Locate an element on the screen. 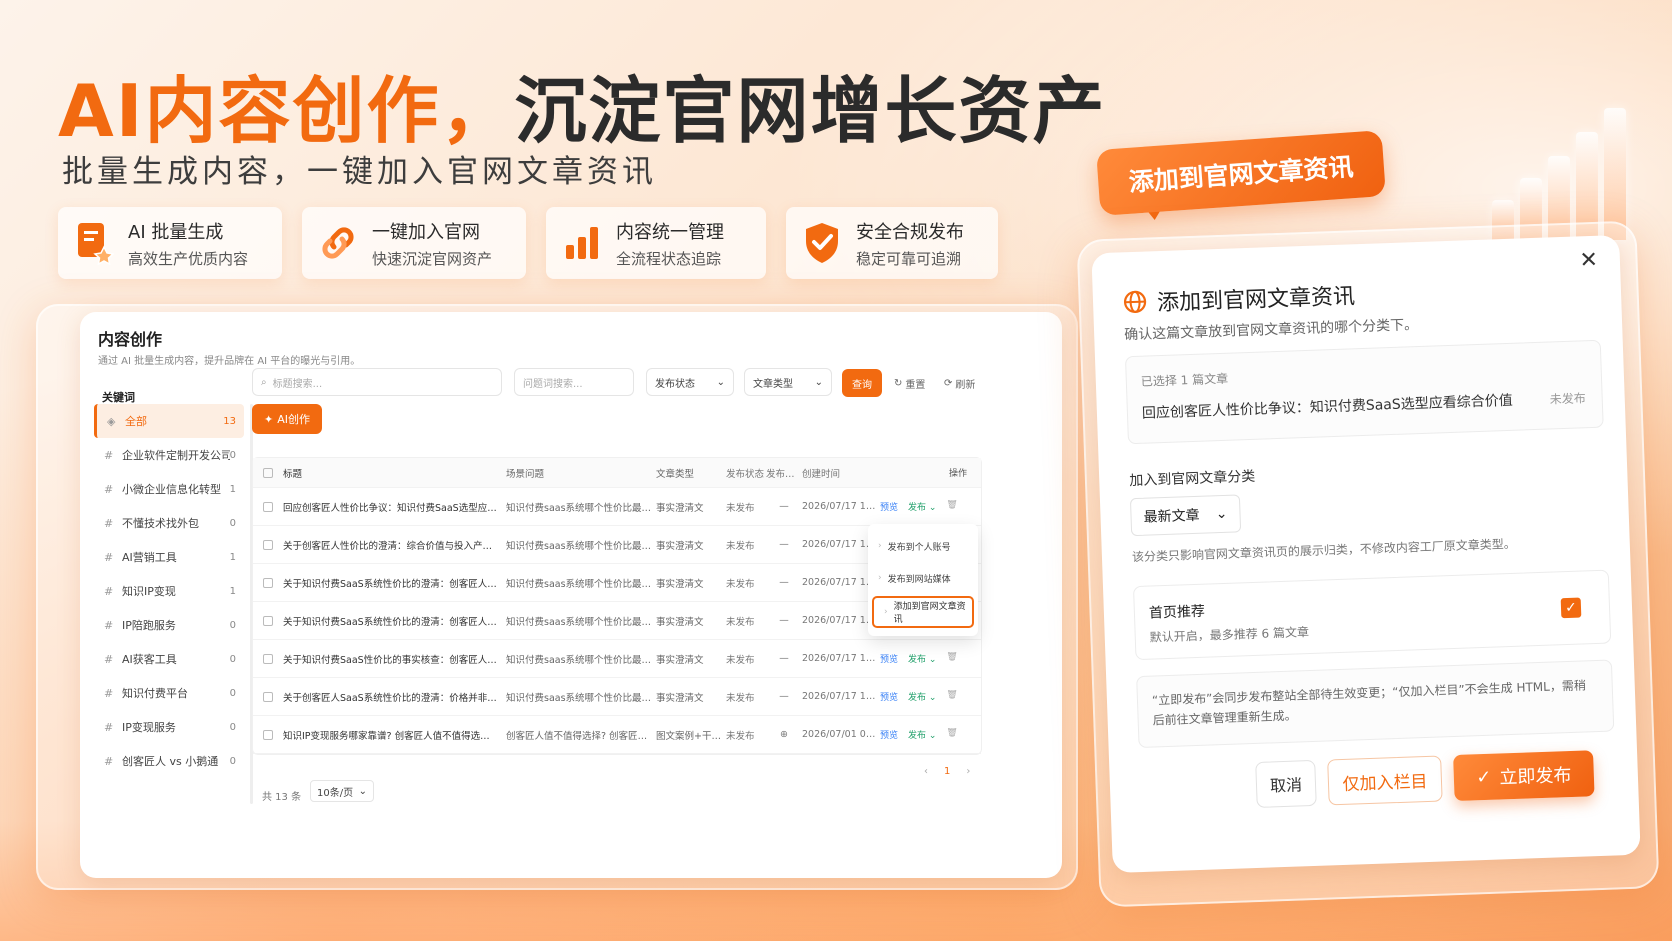 This screenshot has height=941, width=1672. feature-title: 一键加入官网 is located at coordinates (426, 232).